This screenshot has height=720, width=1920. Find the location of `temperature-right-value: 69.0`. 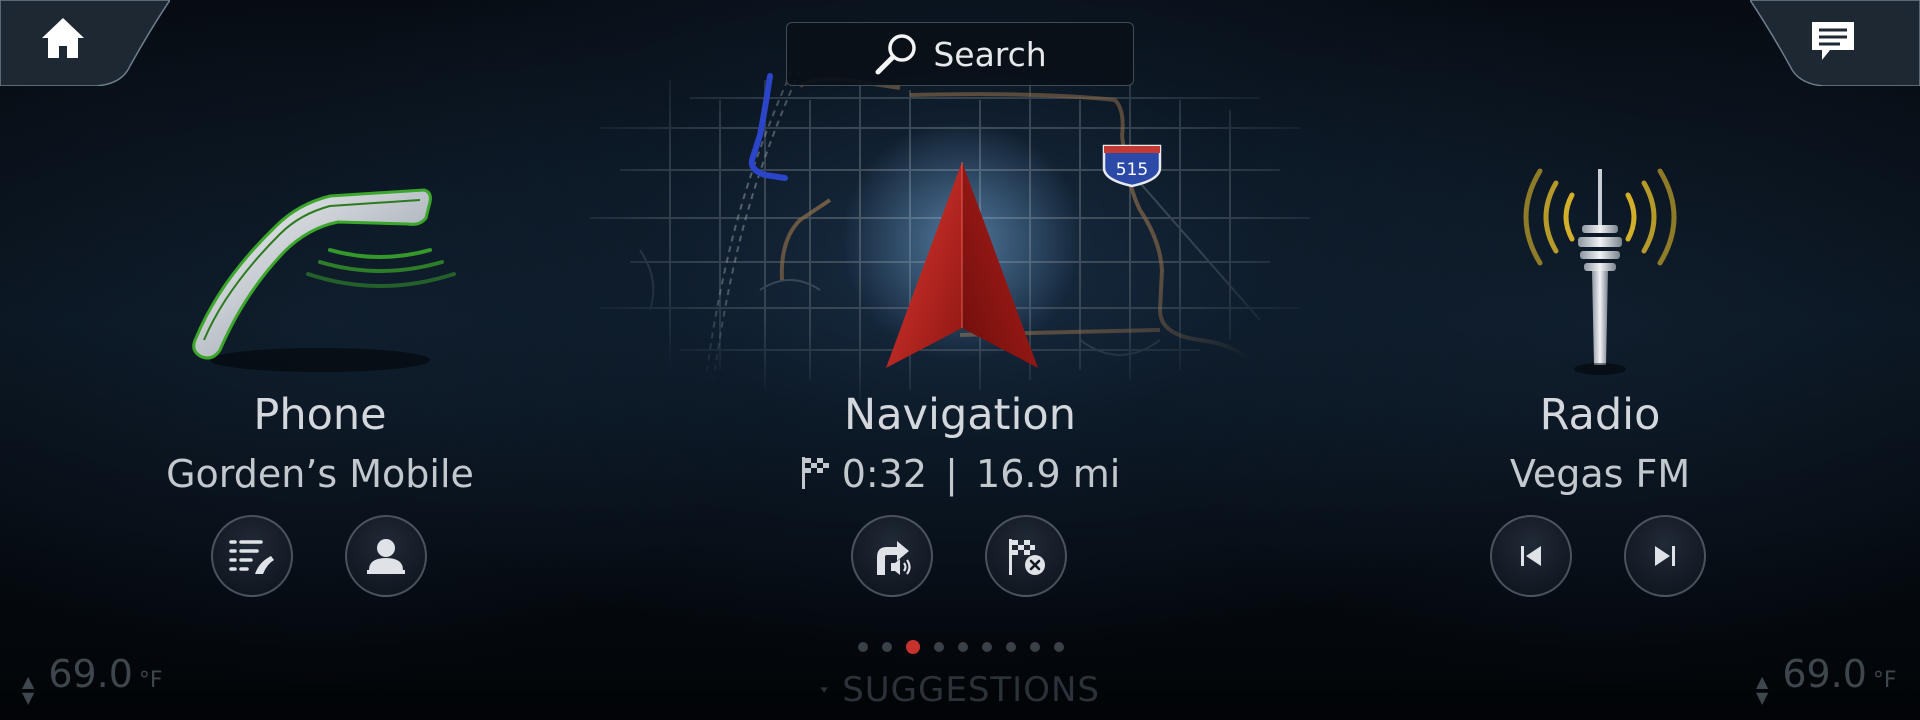

temperature-right-value: 69.0 is located at coordinates (1824, 674).